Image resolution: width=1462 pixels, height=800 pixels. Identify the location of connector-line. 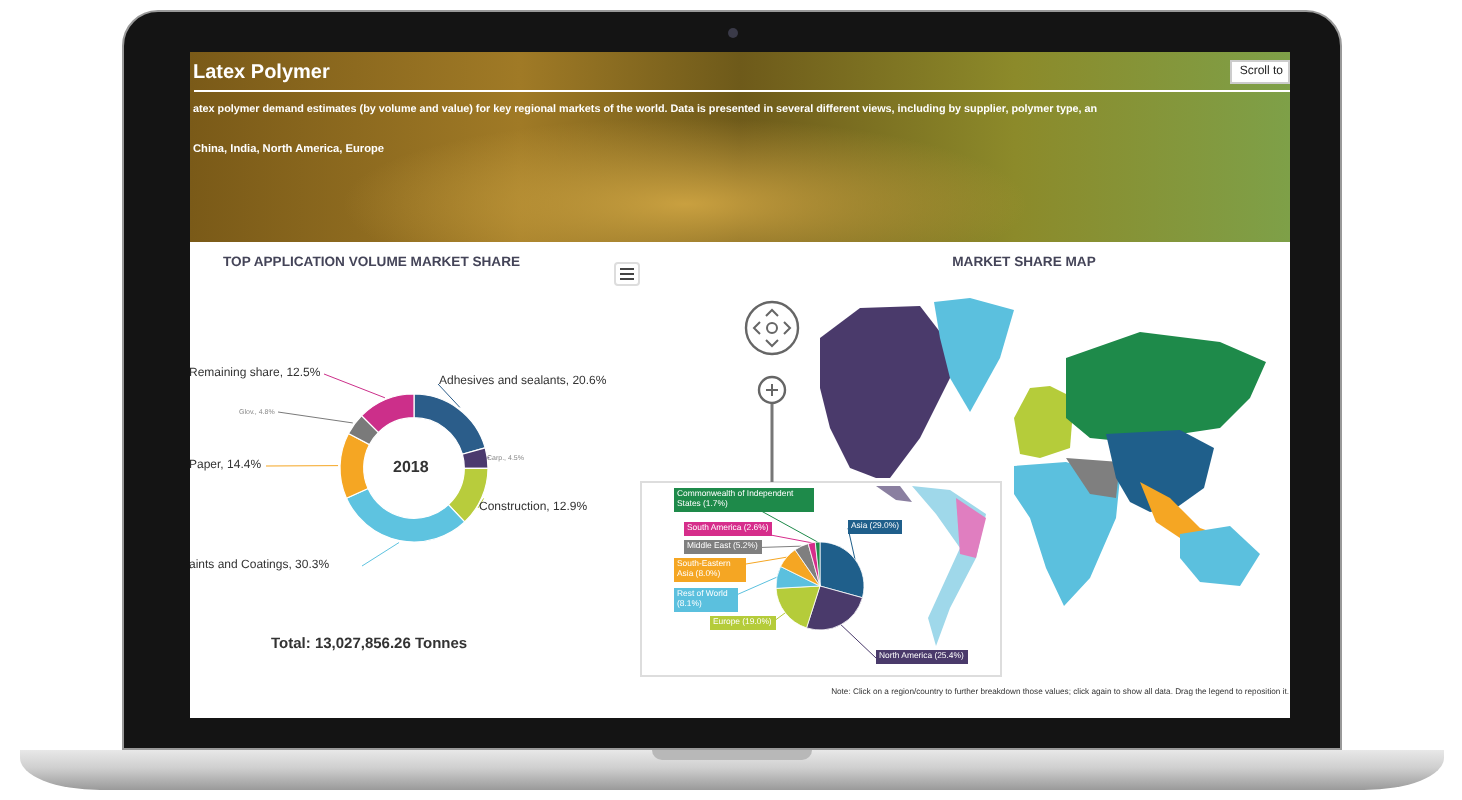
(771, 443).